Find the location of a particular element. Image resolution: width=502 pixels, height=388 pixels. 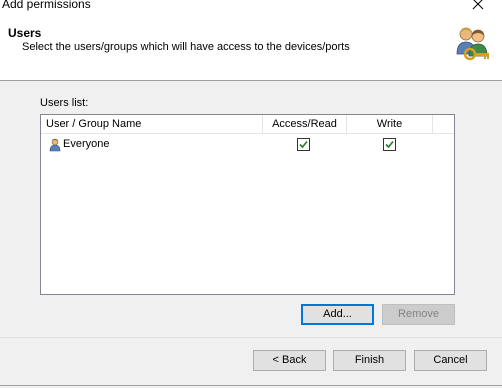

user-icon is located at coordinates (55, 145).